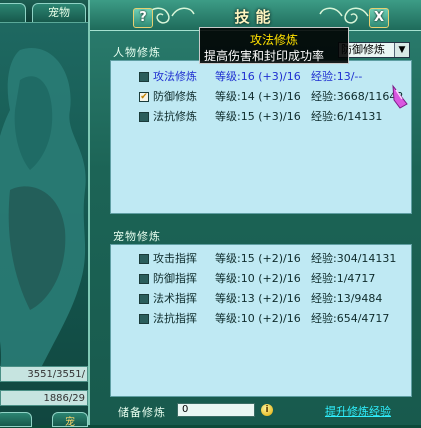 This screenshot has height=428, width=421. What do you see at coordinates (337, 76) in the screenshot?
I see `skill-exp: 经验:13/--` at bounding box center [337, 76].